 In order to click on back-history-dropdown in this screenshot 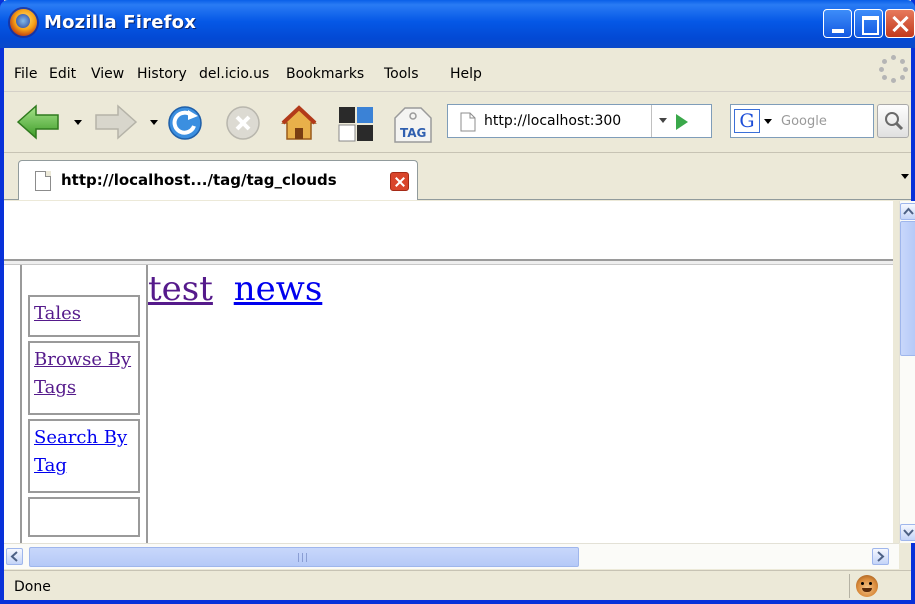, I will do `click(78, 122)`.